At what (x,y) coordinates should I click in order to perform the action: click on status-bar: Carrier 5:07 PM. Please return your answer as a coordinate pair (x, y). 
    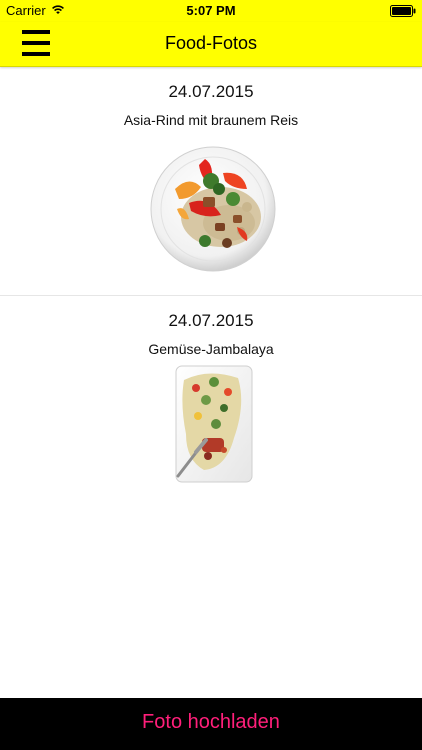
    Looking at the image, I should click on (211, 11).